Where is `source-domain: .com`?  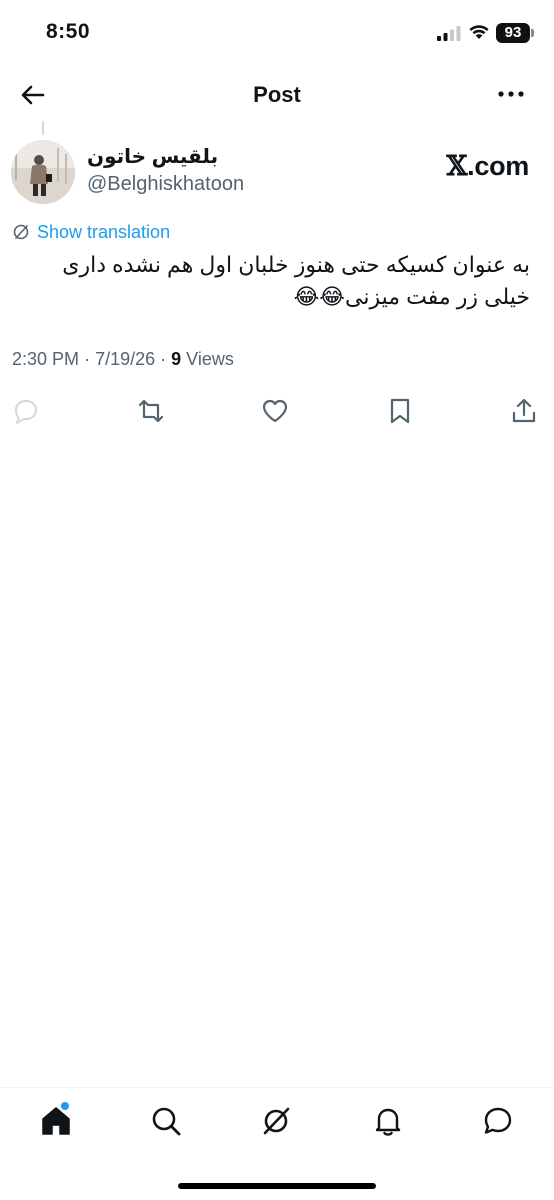 source-domain: .com is located at coordinates (498, 166).